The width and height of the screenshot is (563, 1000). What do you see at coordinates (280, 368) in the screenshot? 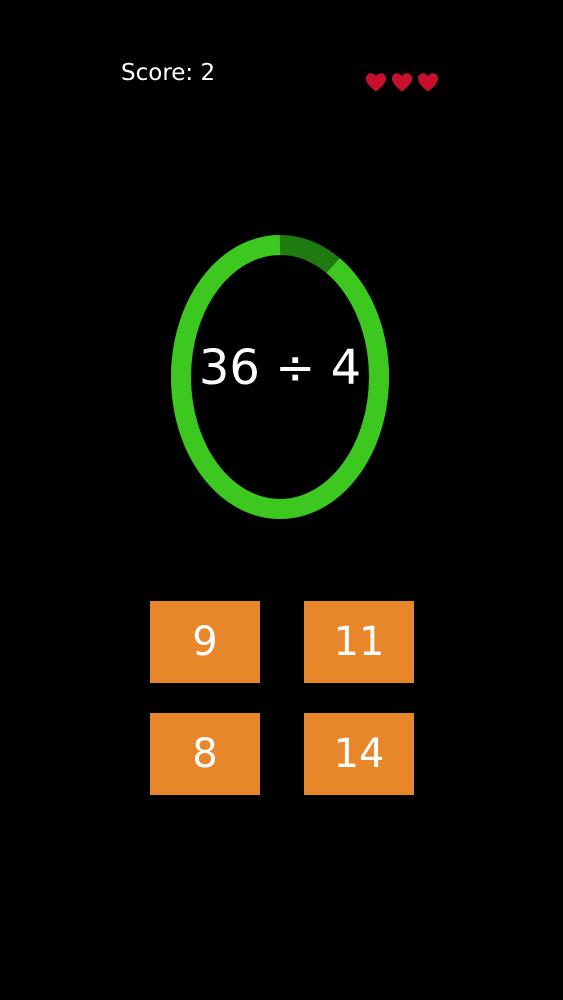
I see `math-question: 36 ÷ 4` at bounding box center [280, 368].